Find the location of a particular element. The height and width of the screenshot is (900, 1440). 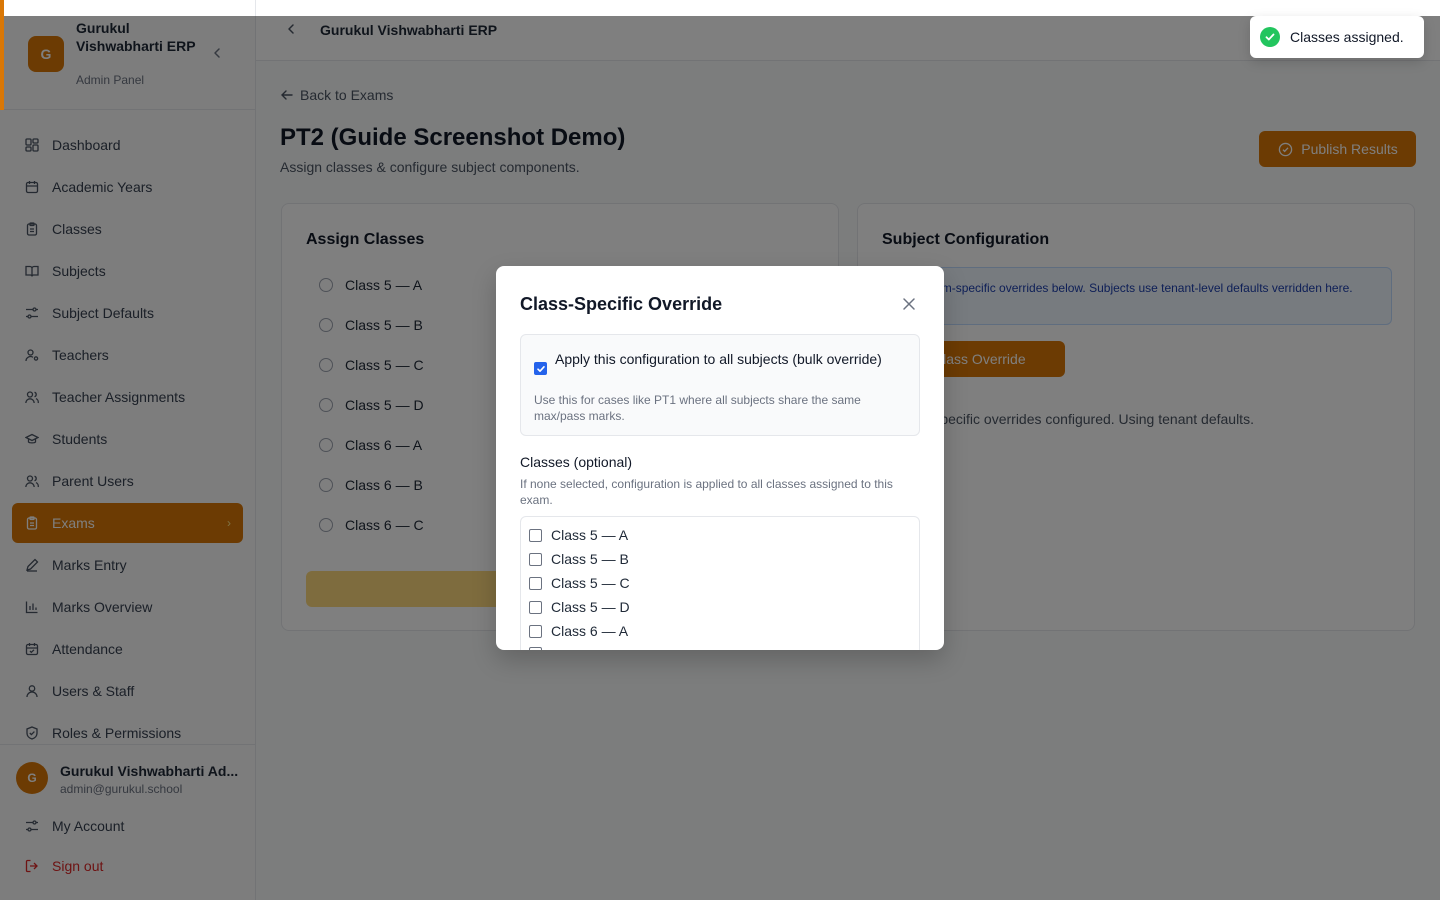

class-checkbox-row: Class 5 — B is located at coordinates (579, 559).